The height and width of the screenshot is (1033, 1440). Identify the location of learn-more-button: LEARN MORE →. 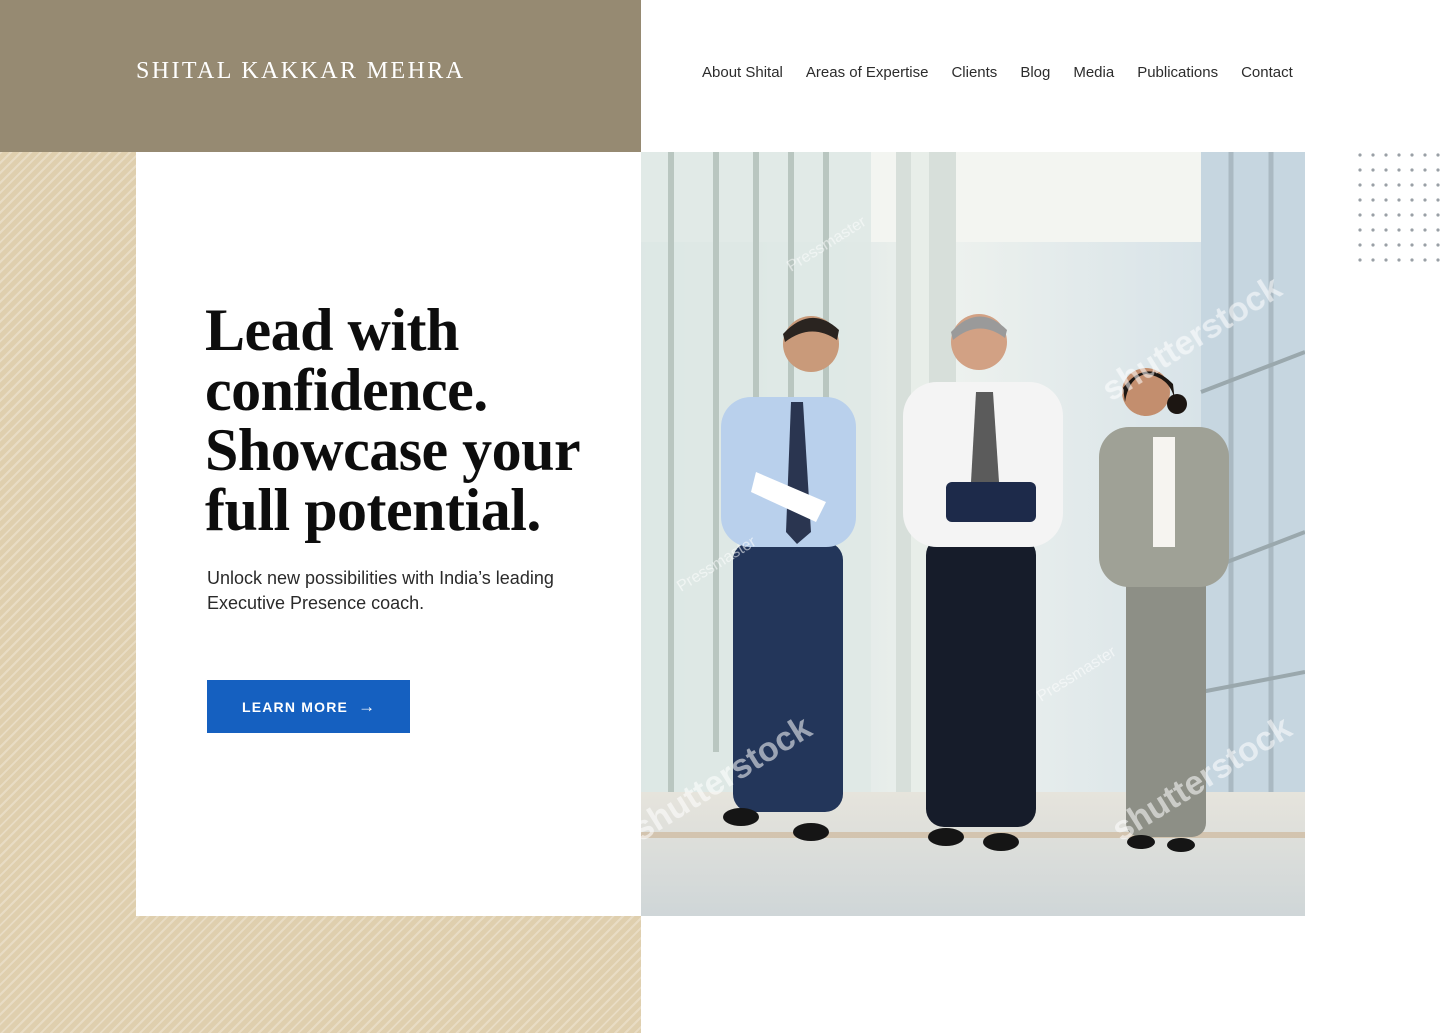
(308, 706).